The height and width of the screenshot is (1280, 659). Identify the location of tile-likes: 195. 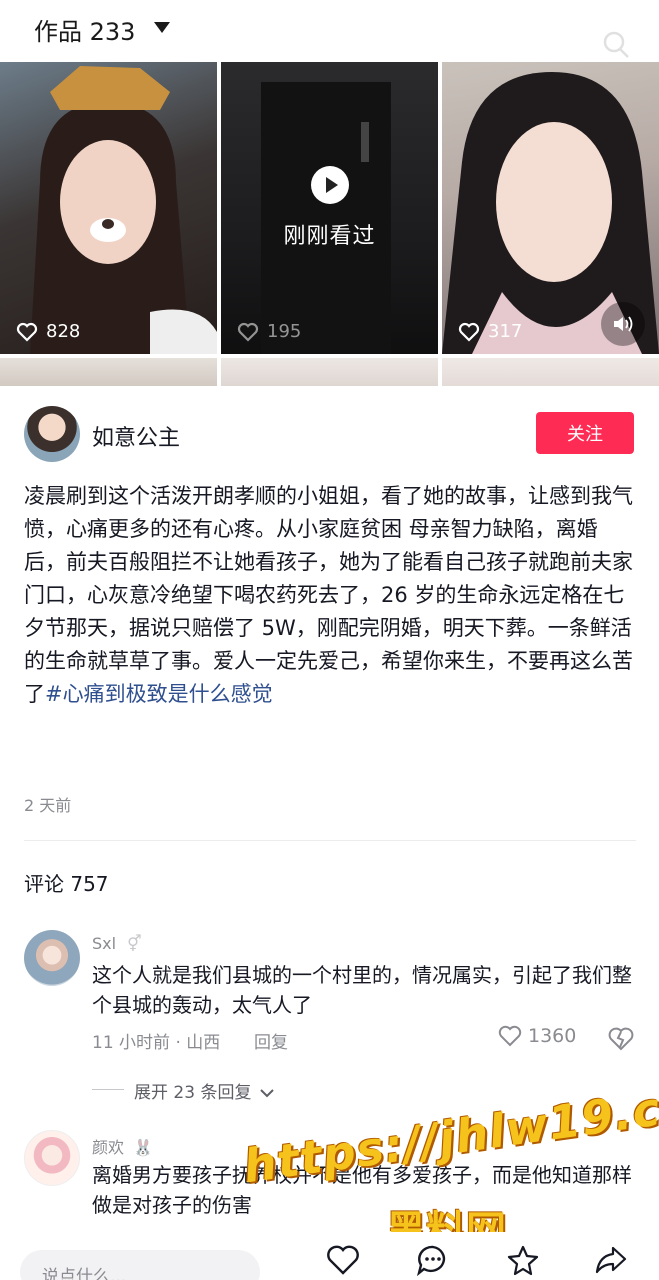
(269, 331).